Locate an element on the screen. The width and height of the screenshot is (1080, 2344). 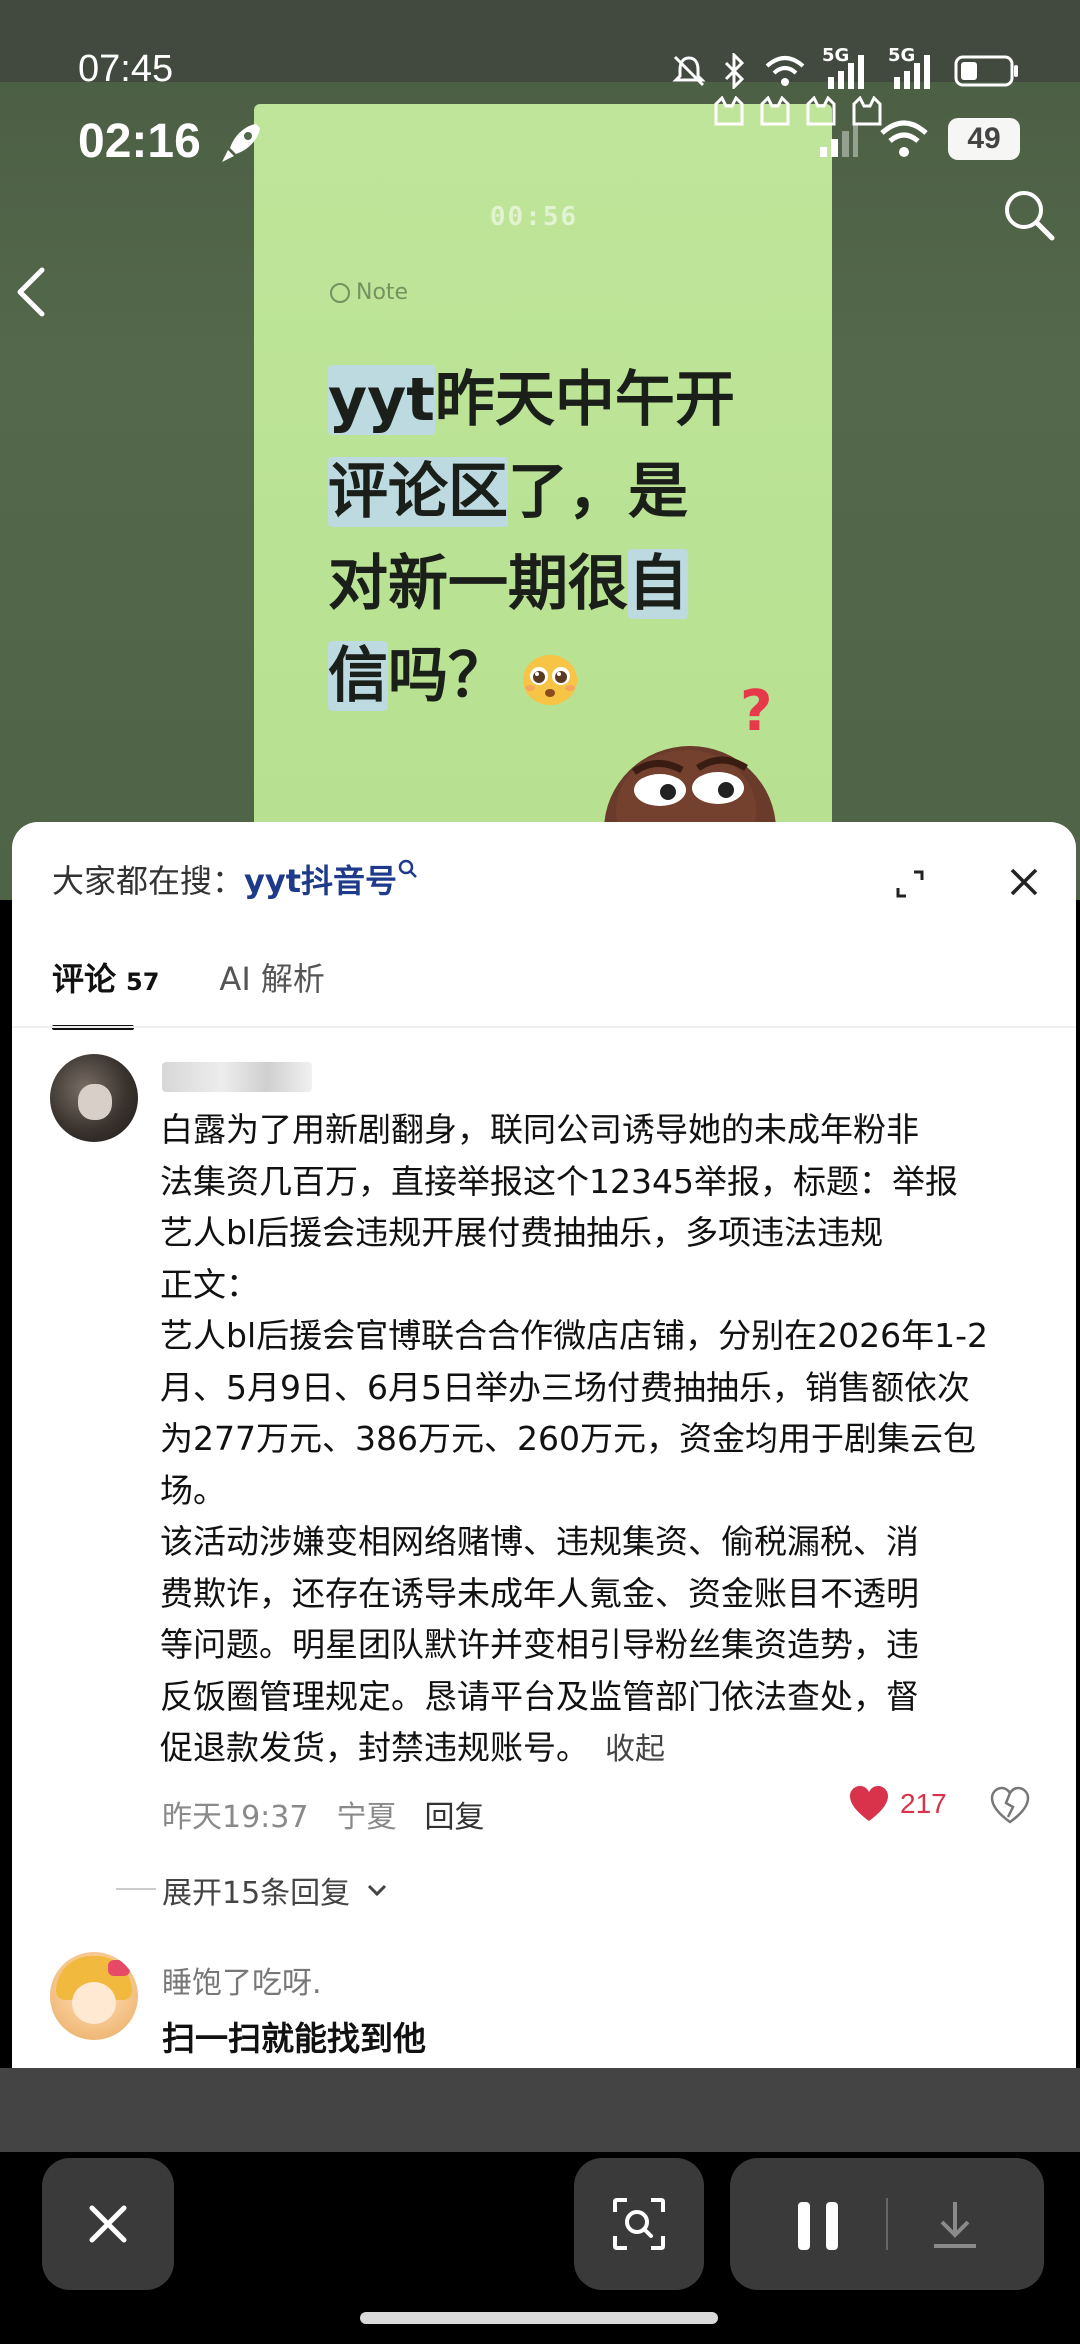
expand-icon is located at coordinates (910, 884).